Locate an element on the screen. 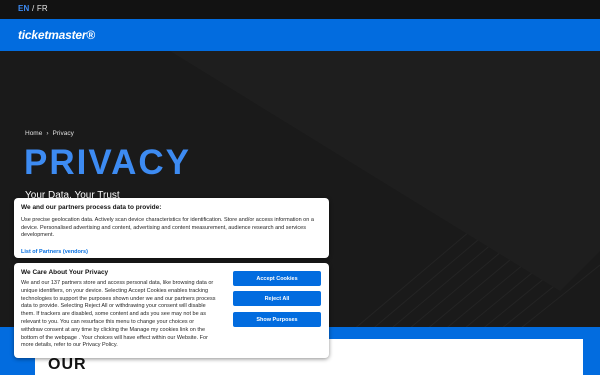 The width and height of the screenshot is (600, 375). page-title: PRIVACY is located at coordinates (107, 162).